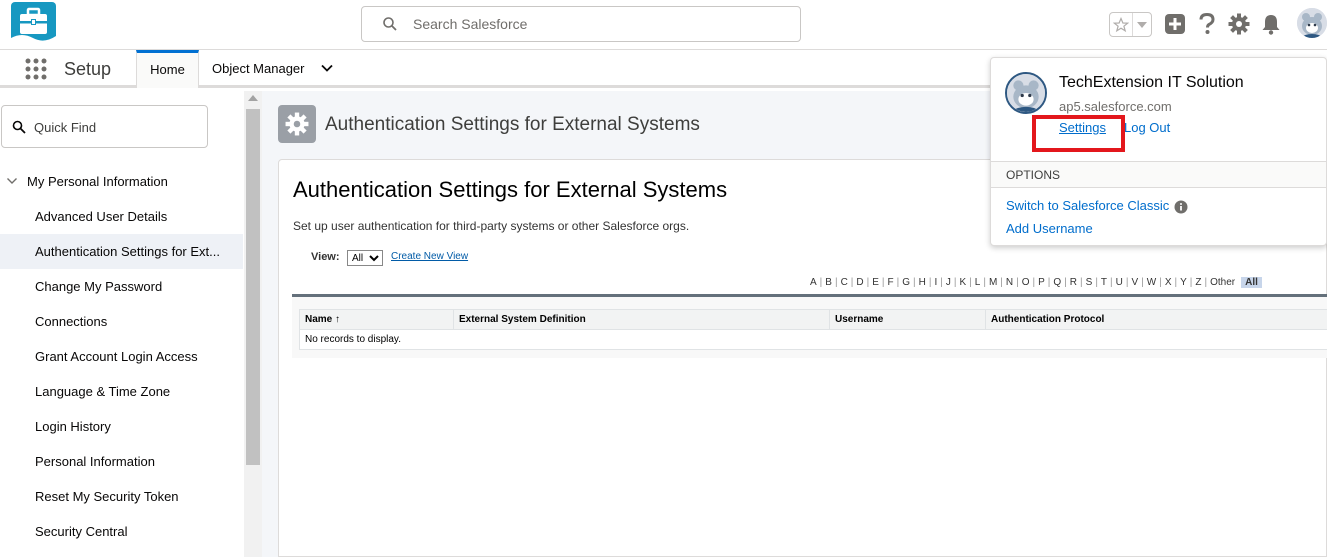 This screenshot has width=1327, height=557. Describe the element at coordinates (891, 282) in the screenshot. I see `alphabet-filter-f: F` at that location.